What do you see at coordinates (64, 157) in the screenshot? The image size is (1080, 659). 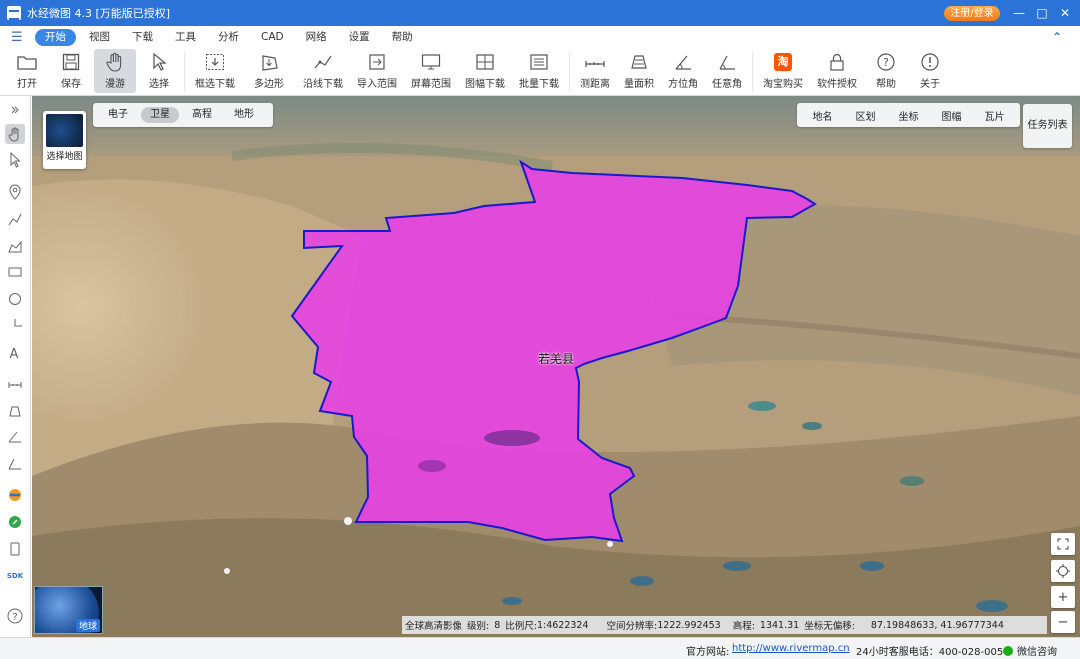 I see `map-source-label: 选择地图` at bounding box center [64, 157].